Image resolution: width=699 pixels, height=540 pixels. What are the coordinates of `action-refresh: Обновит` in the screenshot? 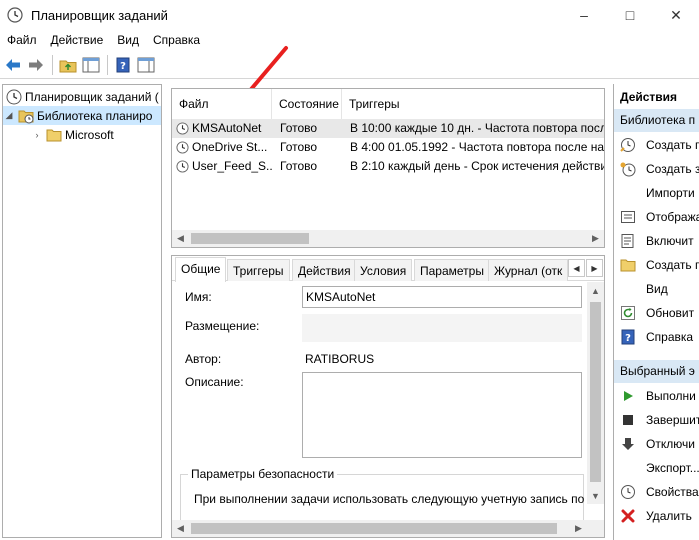 It's located at (656, 313).